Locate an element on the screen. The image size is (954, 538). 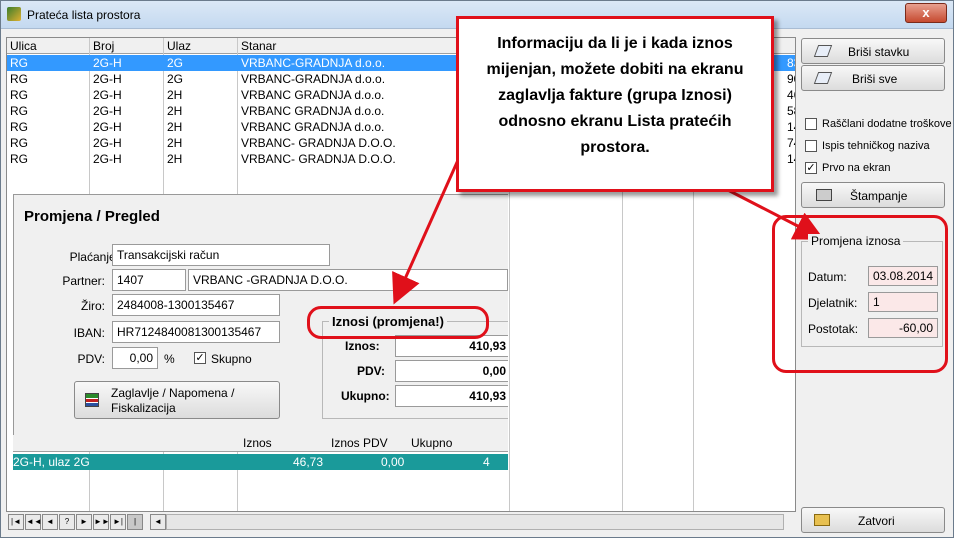
nav-last-button: ►| is located at coordinates (118, 522).